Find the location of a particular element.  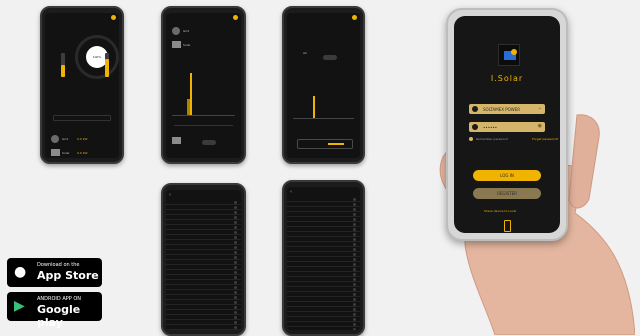

ac-label: AC is located at coordinates (305, 53).